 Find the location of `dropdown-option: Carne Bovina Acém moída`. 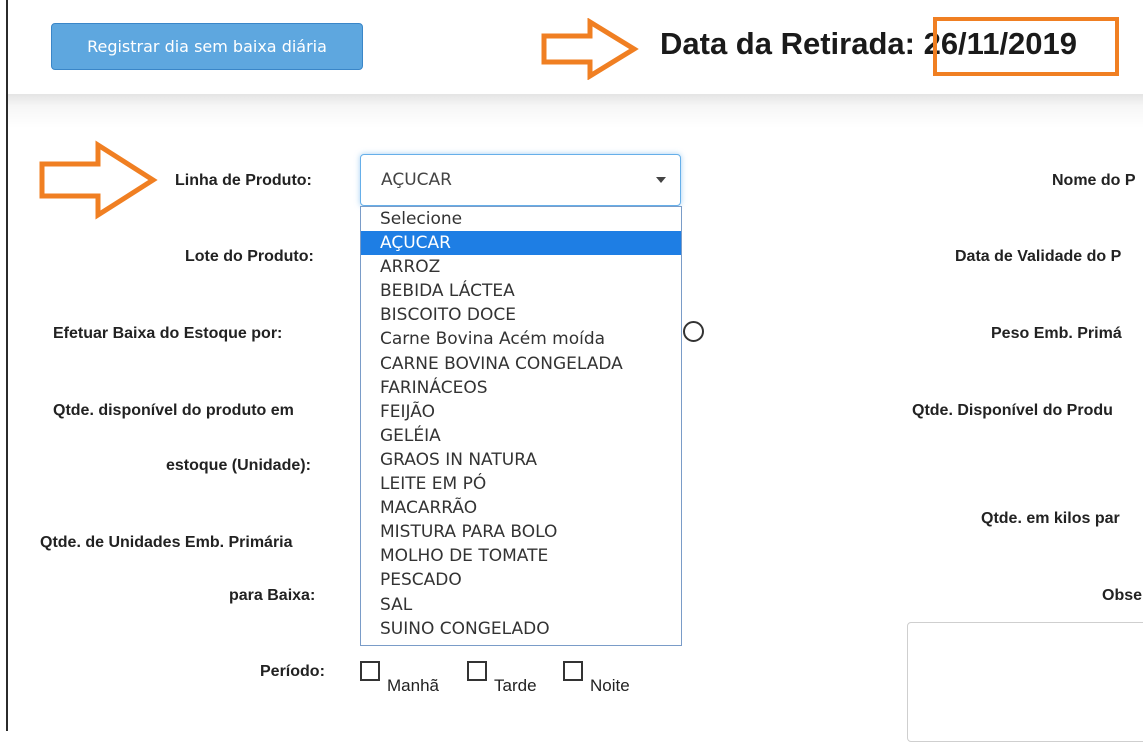

dropdown-option: Carne Bovina Acém moída is located at coordinates (521, 339).